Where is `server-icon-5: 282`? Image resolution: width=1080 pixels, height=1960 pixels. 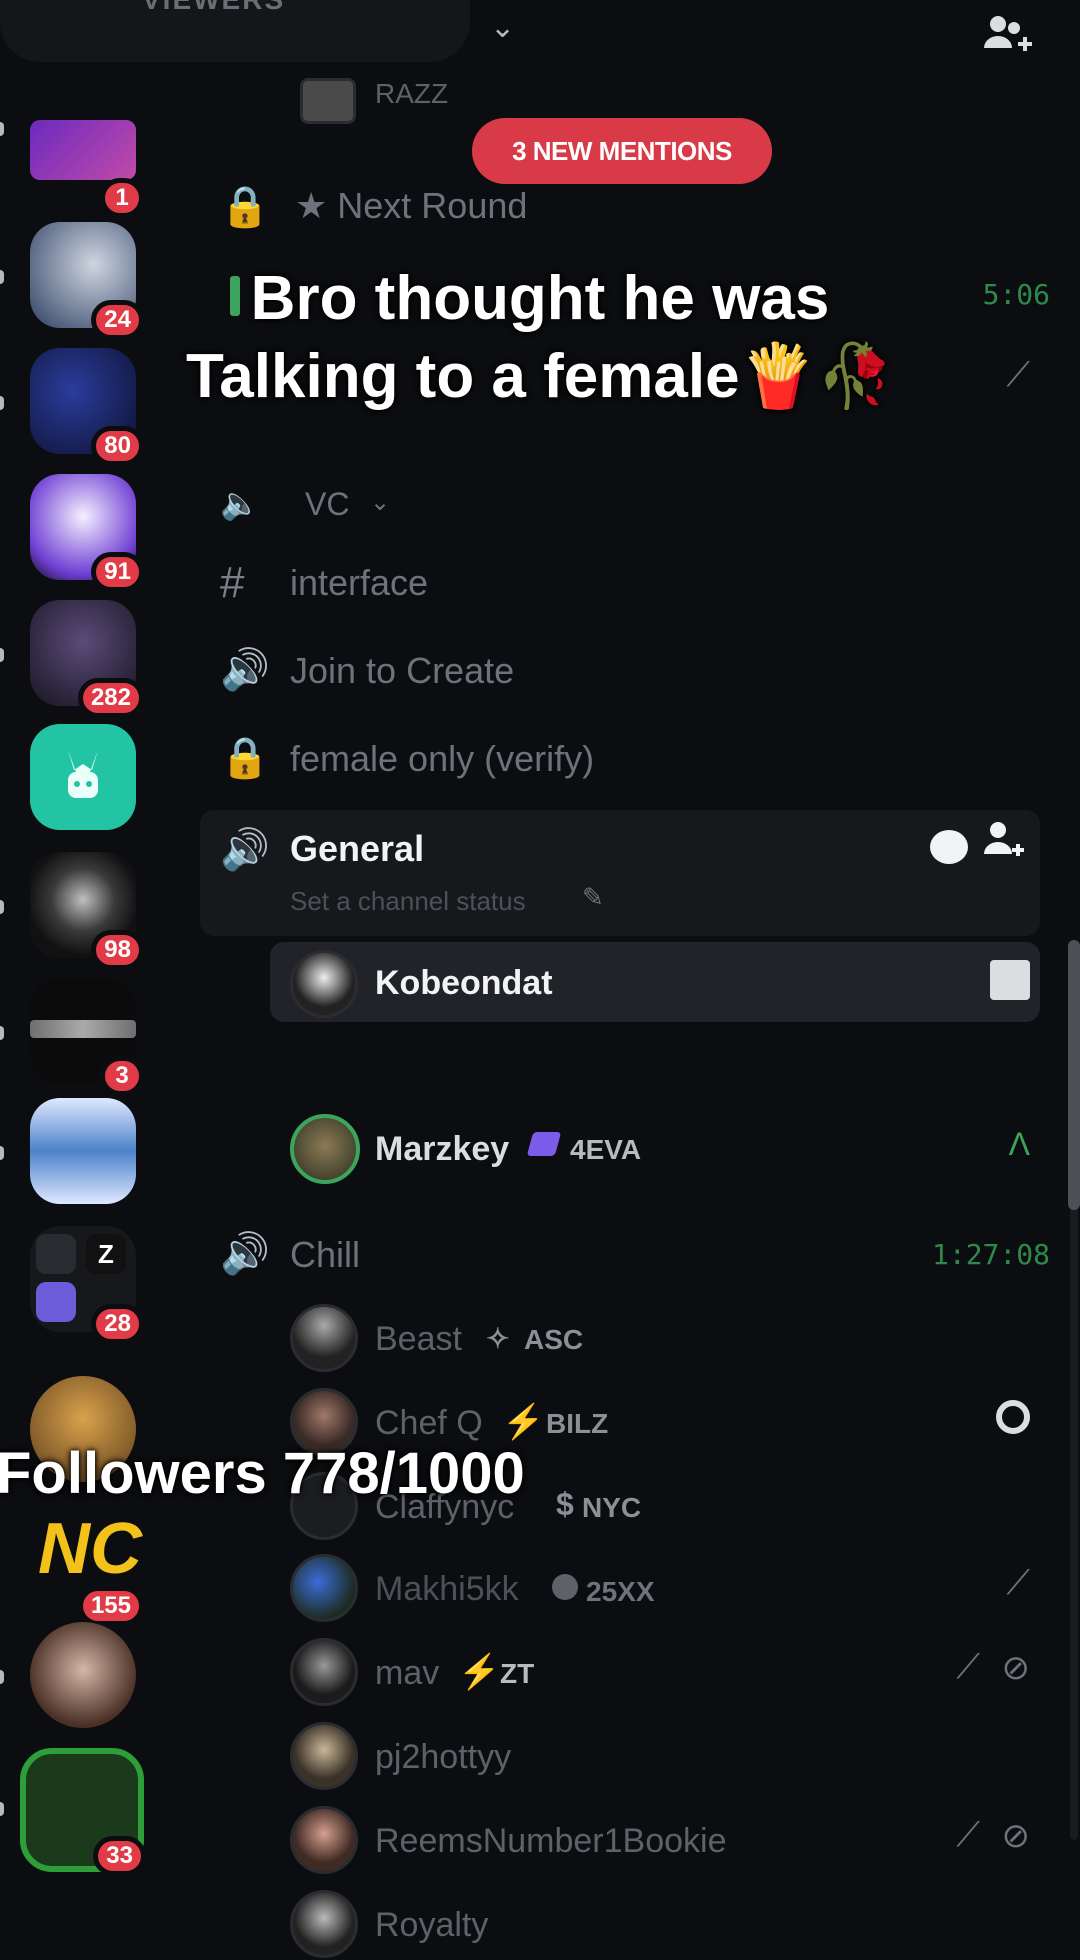 server-icon-5: 282 is located at coordinates (87, 659).